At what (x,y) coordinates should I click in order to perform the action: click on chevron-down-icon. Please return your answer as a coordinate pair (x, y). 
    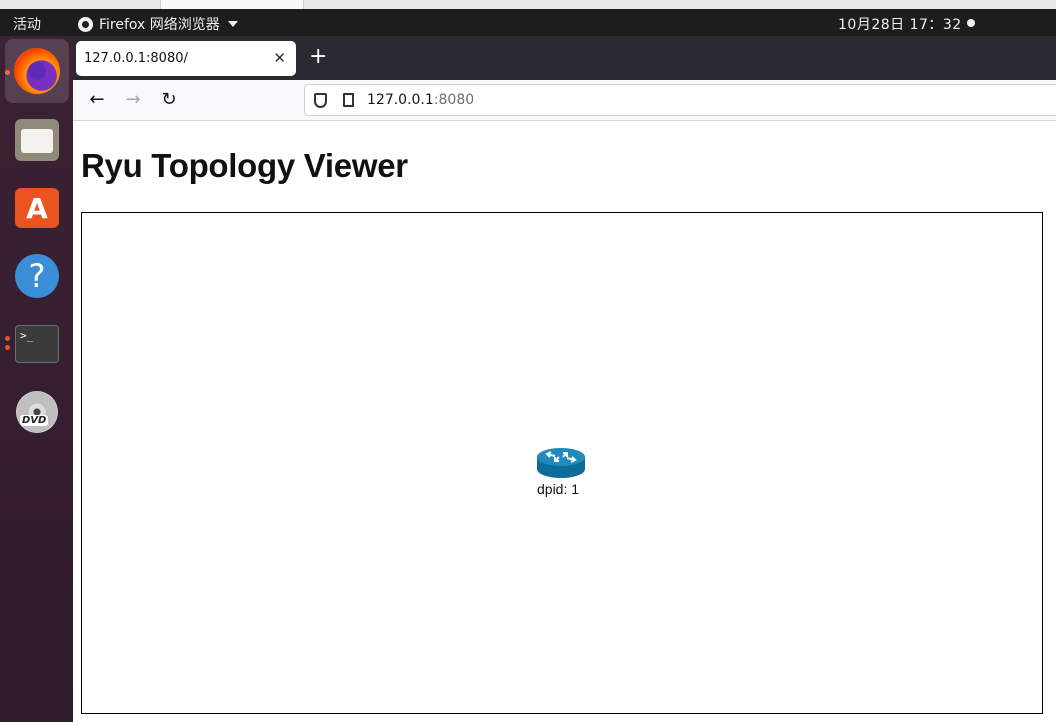
    Looking at the image, I should click on (232, 24).